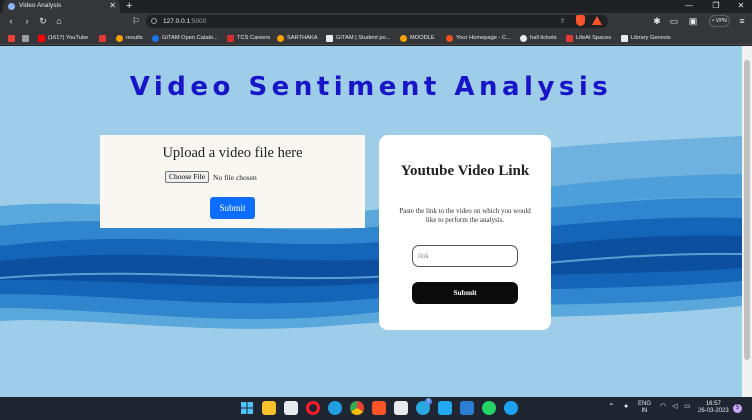  What do you see at coordinates (280, 38) in the screenshot?
I see `sarthaka-icon` at bounding box center [280, 38].